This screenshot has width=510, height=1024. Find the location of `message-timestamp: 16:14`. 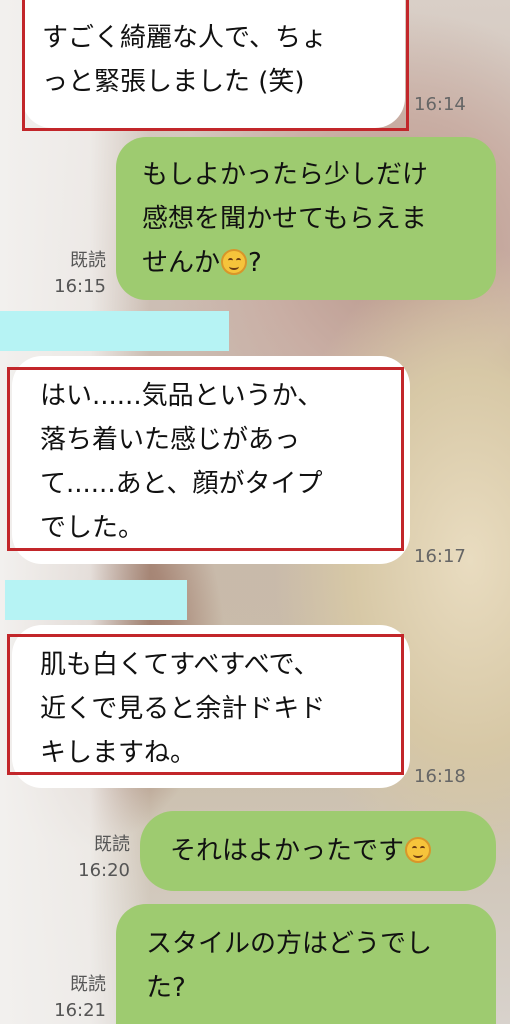

message-timestamp: 16:14 is located at coordinates (440, 104).